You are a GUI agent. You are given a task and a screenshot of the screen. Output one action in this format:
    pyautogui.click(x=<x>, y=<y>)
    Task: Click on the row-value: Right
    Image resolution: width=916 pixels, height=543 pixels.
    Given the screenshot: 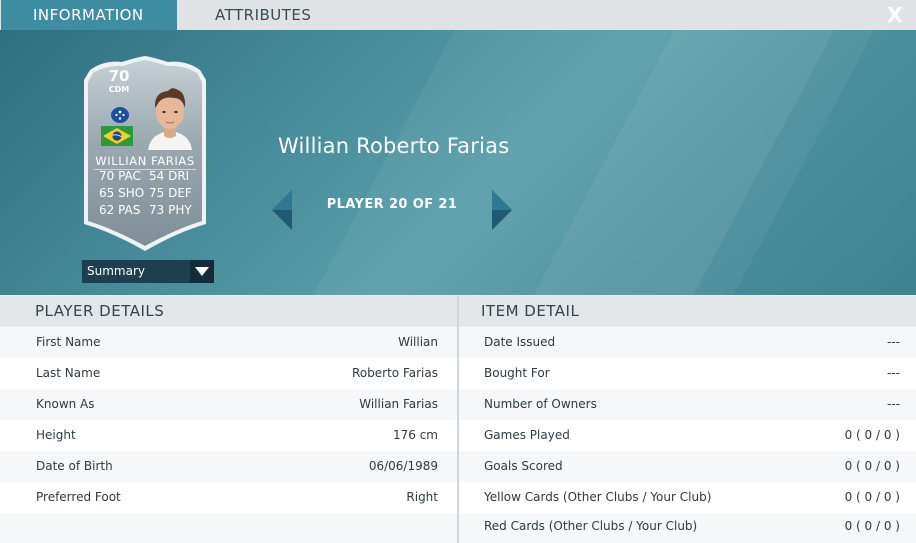 What is the action you would take?
    pyautogui.click(x=422, y=497)
    